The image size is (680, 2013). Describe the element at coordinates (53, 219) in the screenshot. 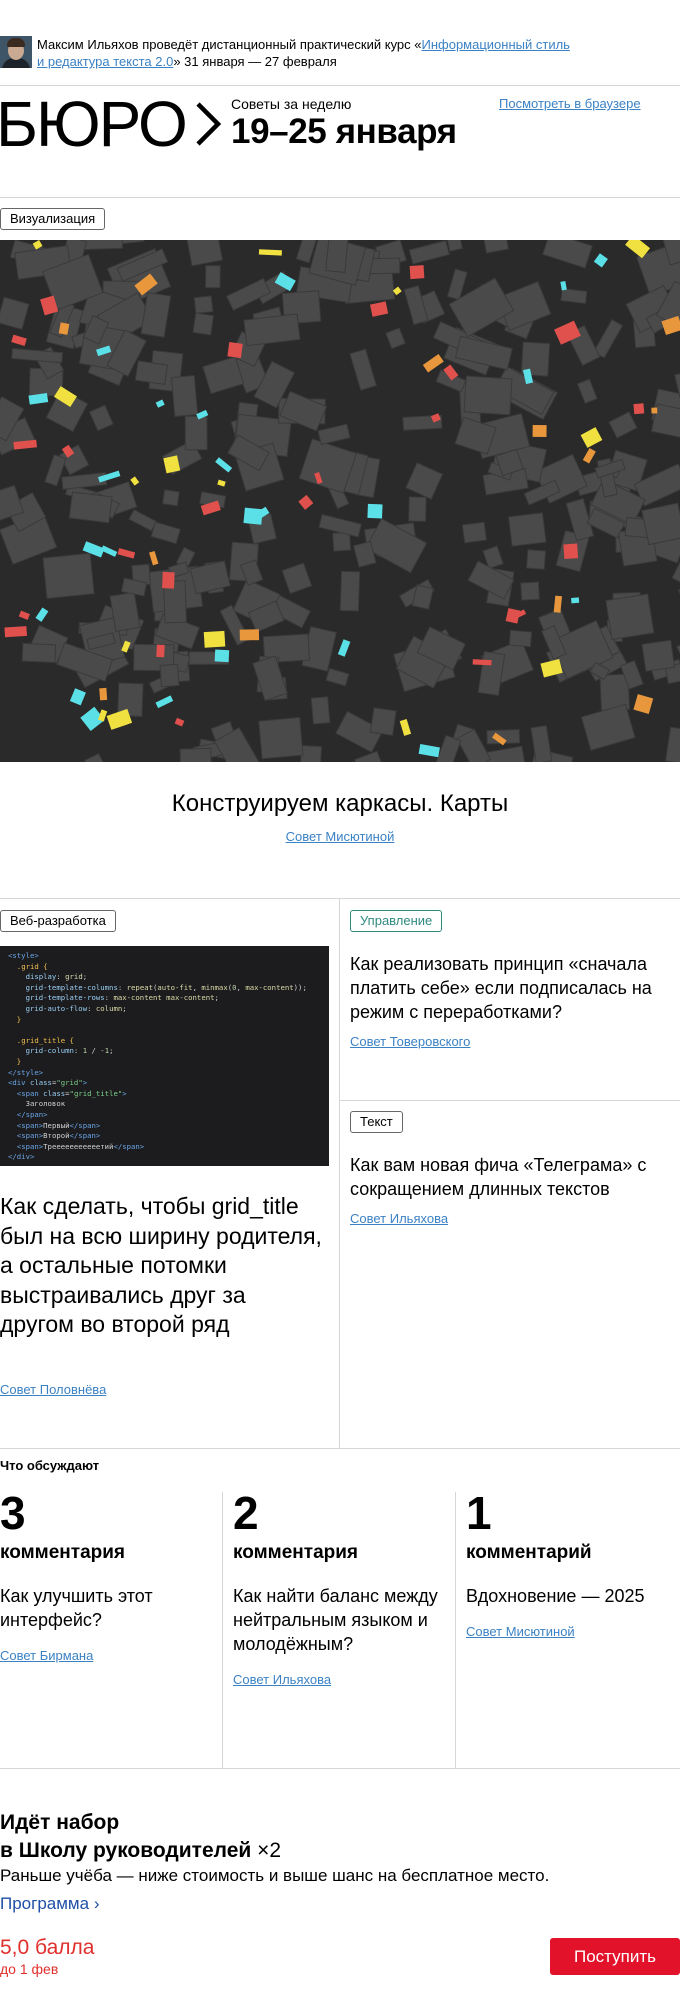

I see `tag-visualization: Визуализация` at that location.